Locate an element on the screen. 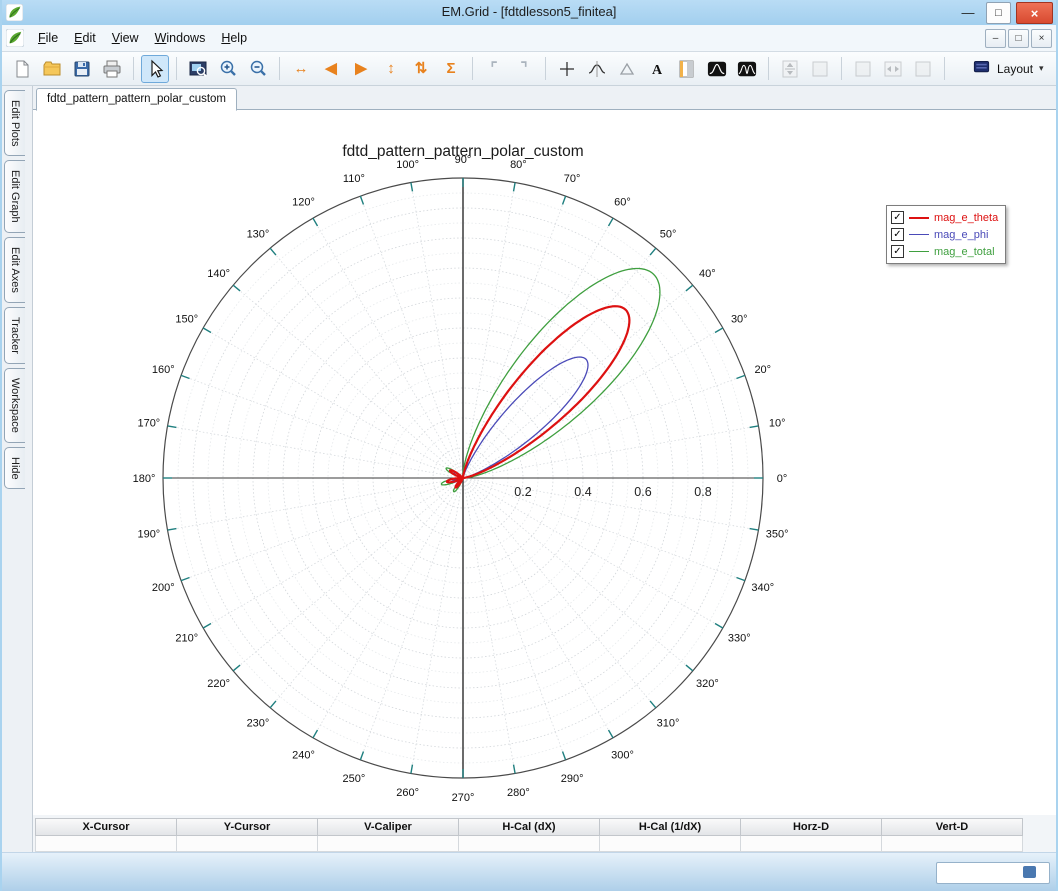 This screenshot has width=1058, height=891. autoscale-icon: Σ is located at coordinates (451, 69).